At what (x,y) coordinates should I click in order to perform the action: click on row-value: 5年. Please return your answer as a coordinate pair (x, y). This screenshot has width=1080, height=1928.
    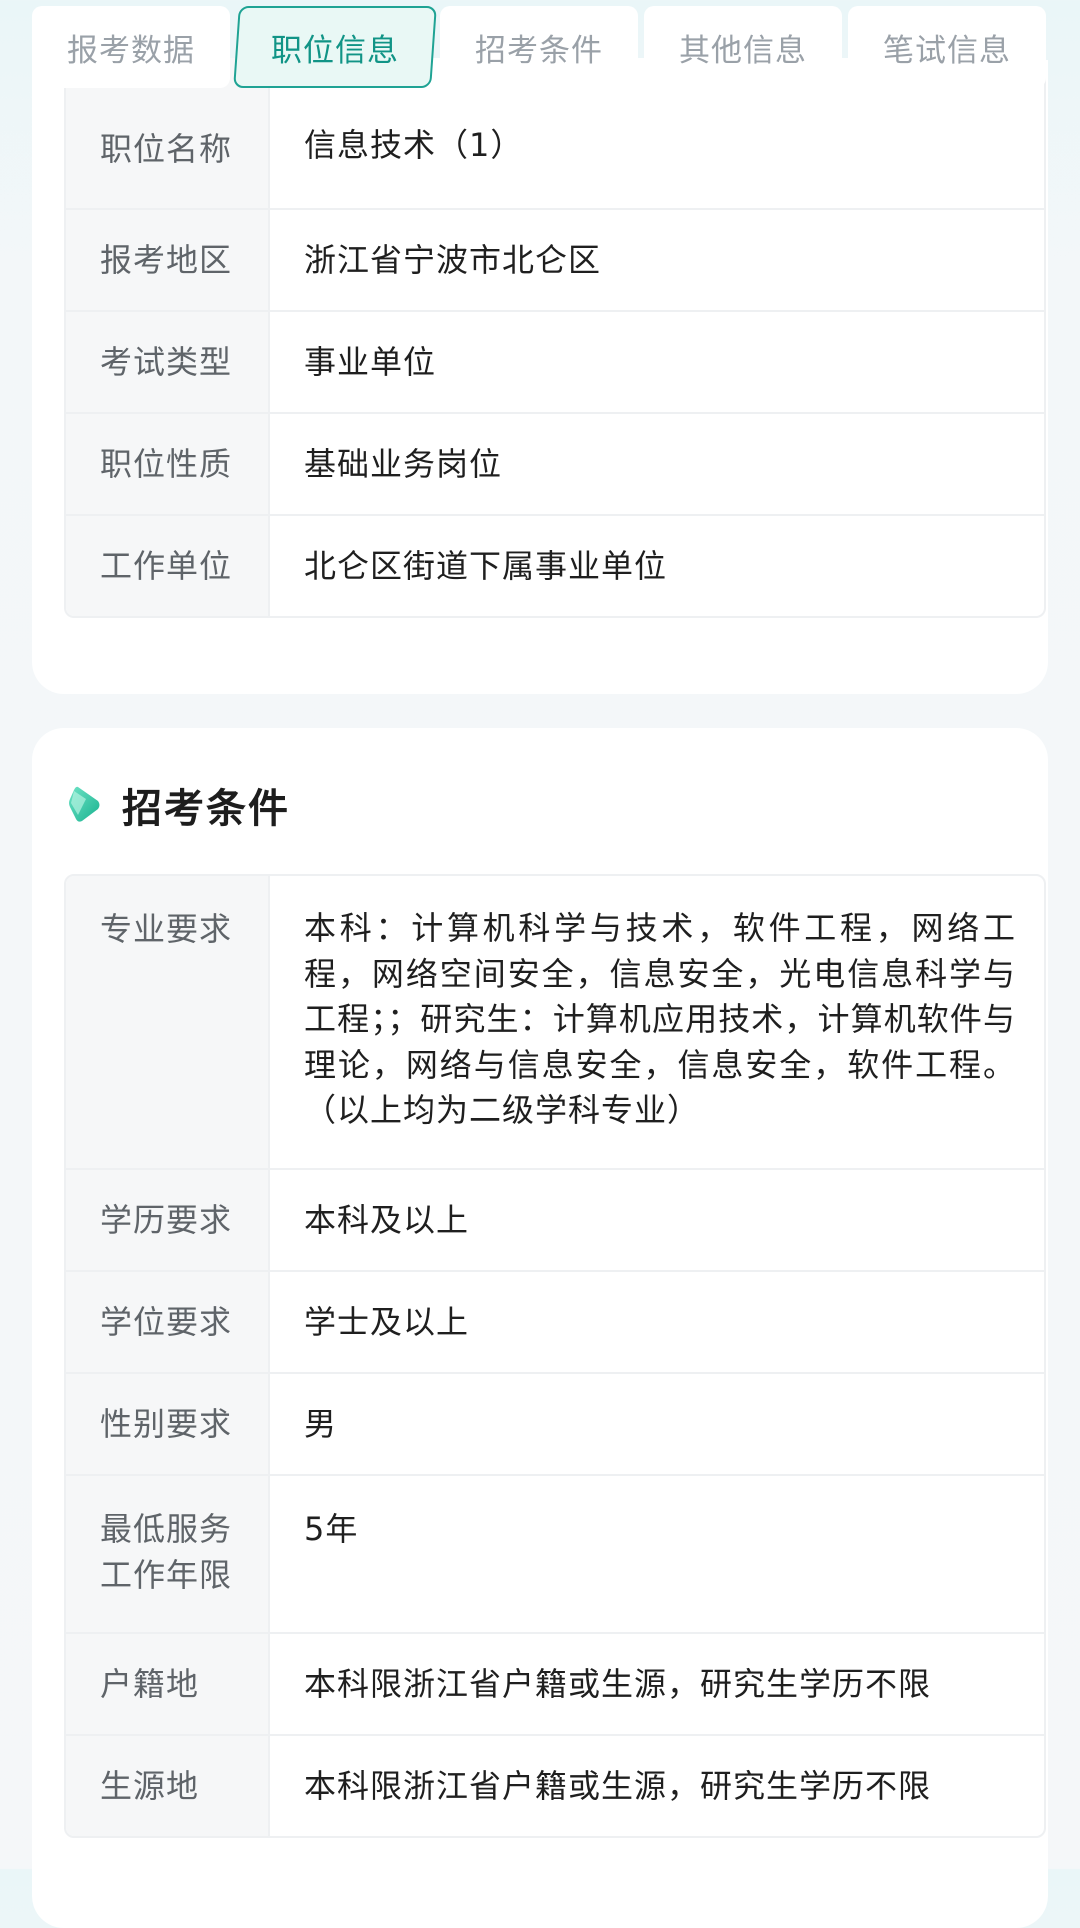
    Looking at the image, I should click on (656, 1553).